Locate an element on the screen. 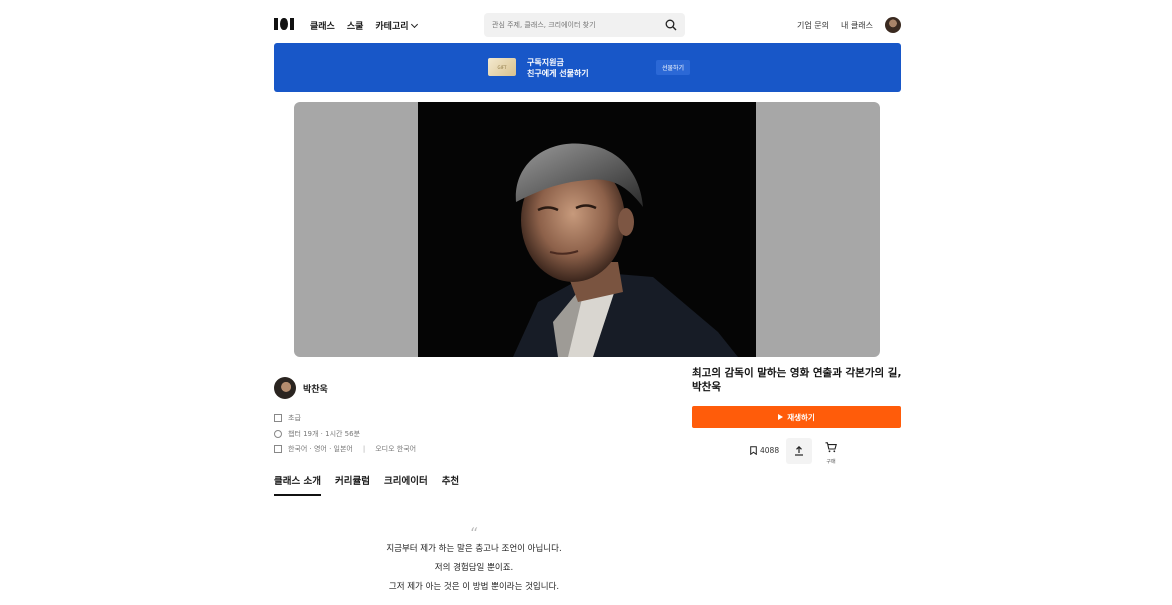 This screenshot has width=1172, height=605. search-input is located at coordinates (577, 25).